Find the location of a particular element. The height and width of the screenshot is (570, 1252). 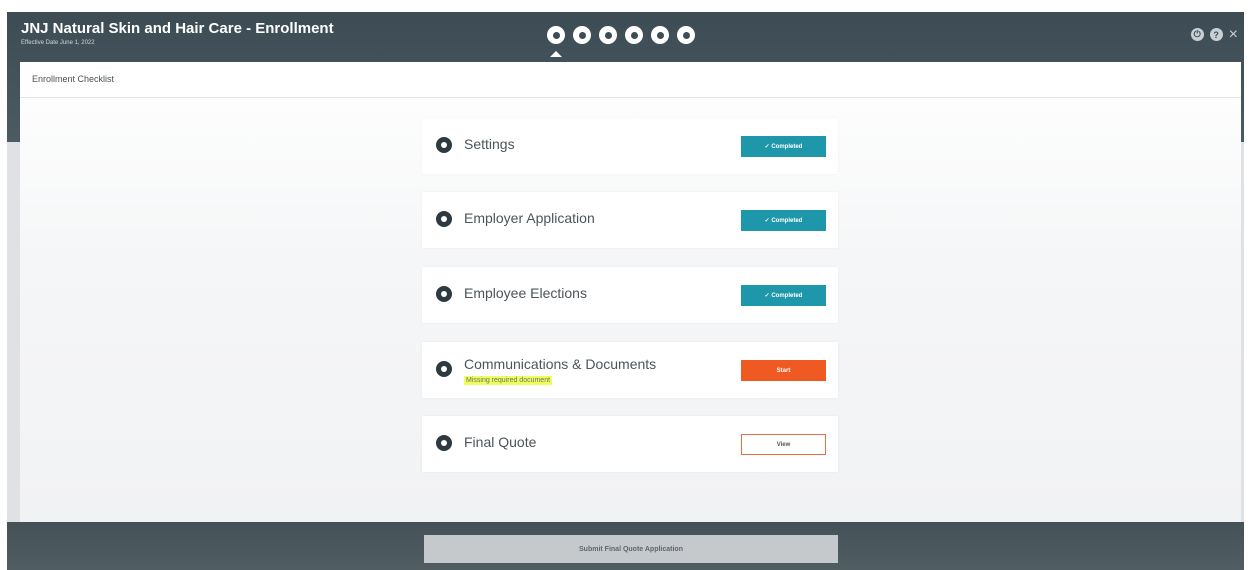

employer-icon is located at coordinates (444, 219).